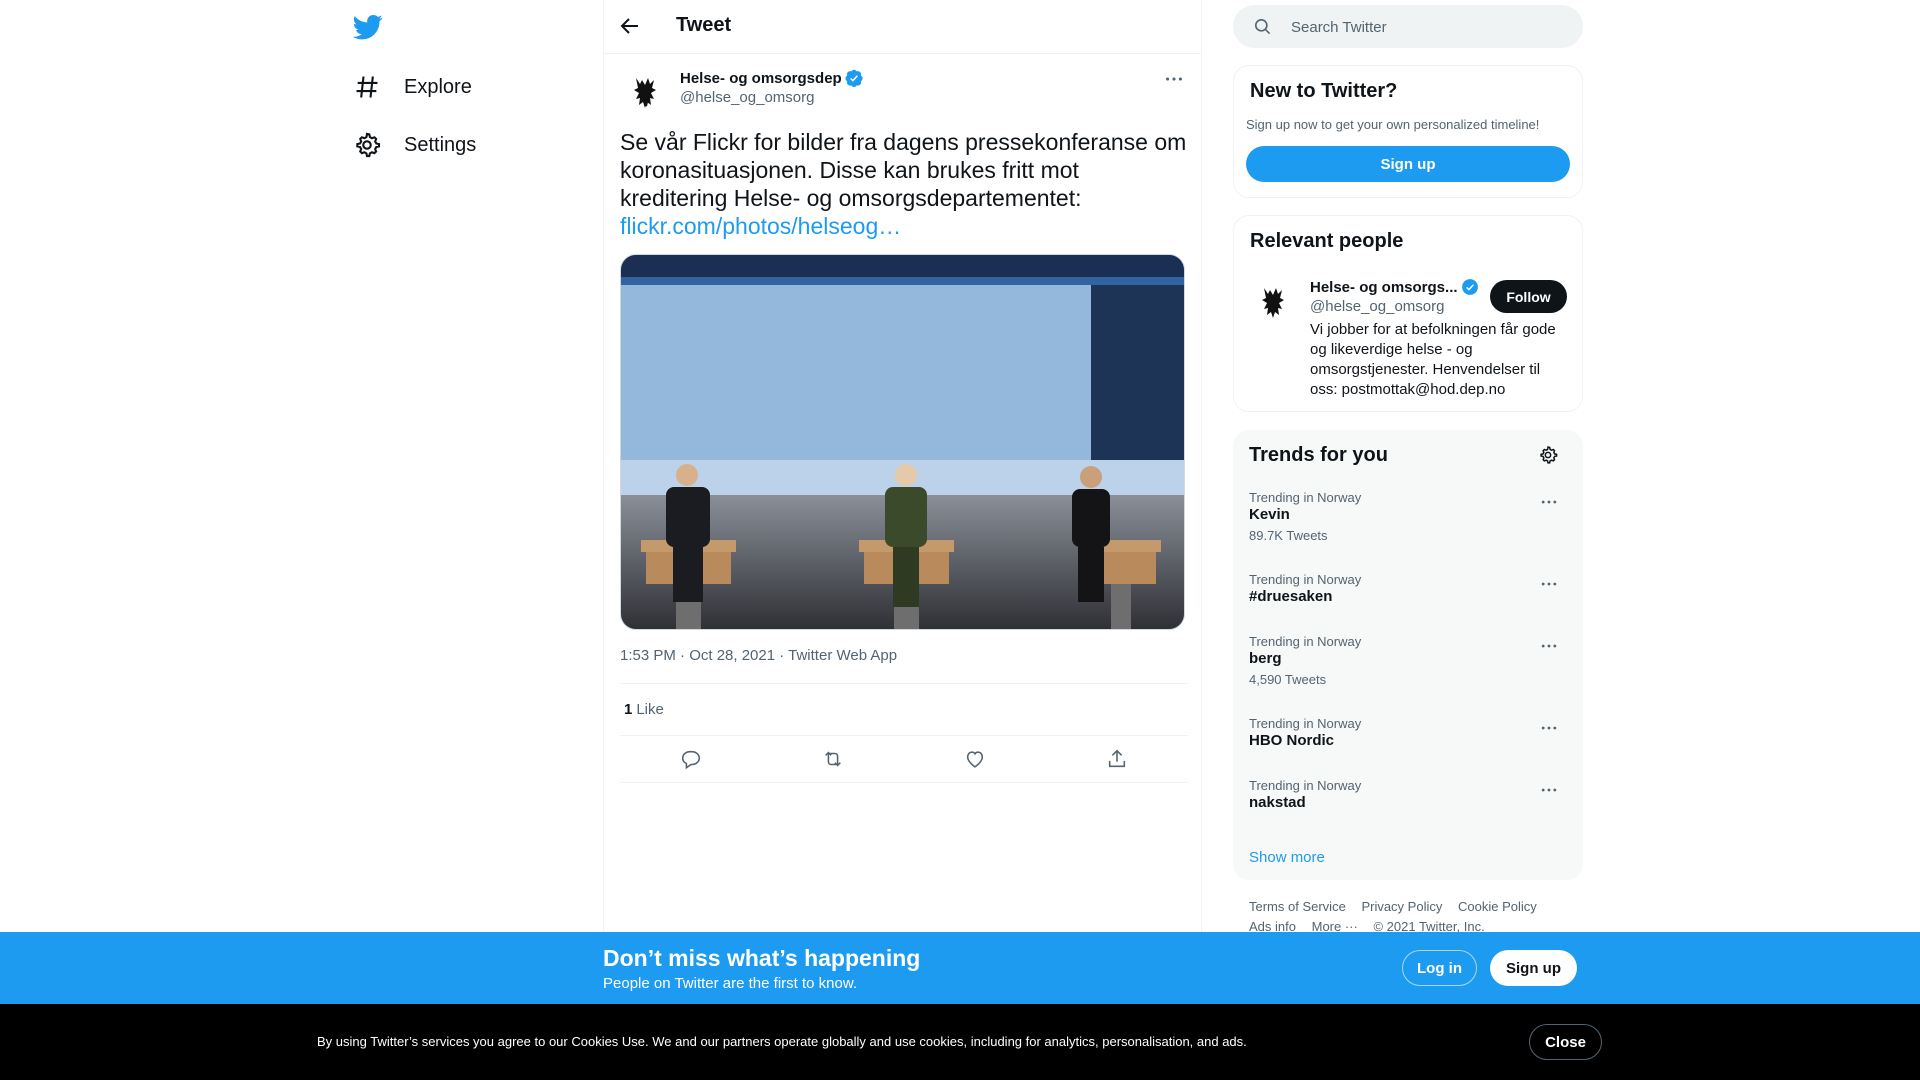 This screenshot has width=1920, height=1080. I want to click on banner-signup-button: Sign up, so click(1533, 968).